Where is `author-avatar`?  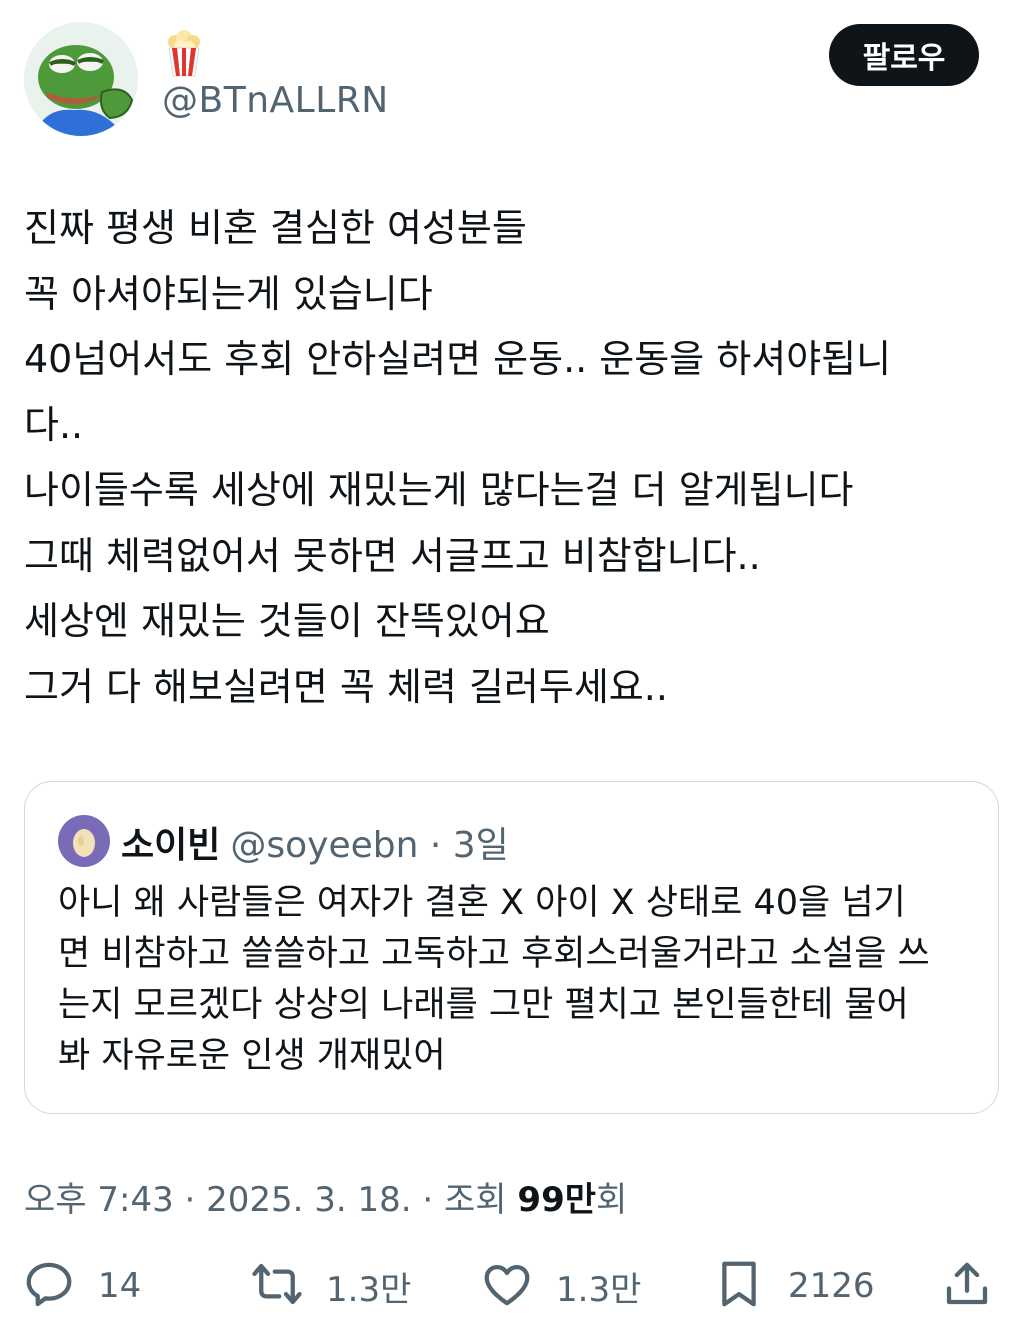 author-avatar is located at coordinates (81, 79).